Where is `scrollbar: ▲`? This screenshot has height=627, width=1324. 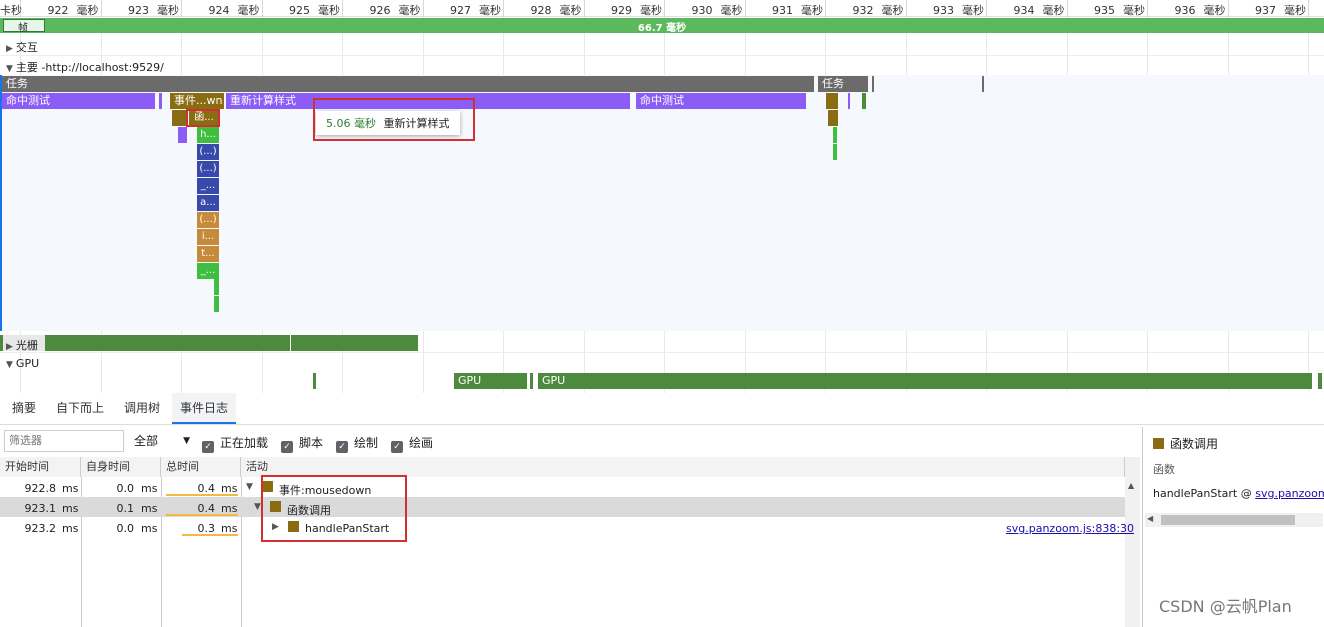 scrollbar: ▲ is located at coordinates (1132, 542).